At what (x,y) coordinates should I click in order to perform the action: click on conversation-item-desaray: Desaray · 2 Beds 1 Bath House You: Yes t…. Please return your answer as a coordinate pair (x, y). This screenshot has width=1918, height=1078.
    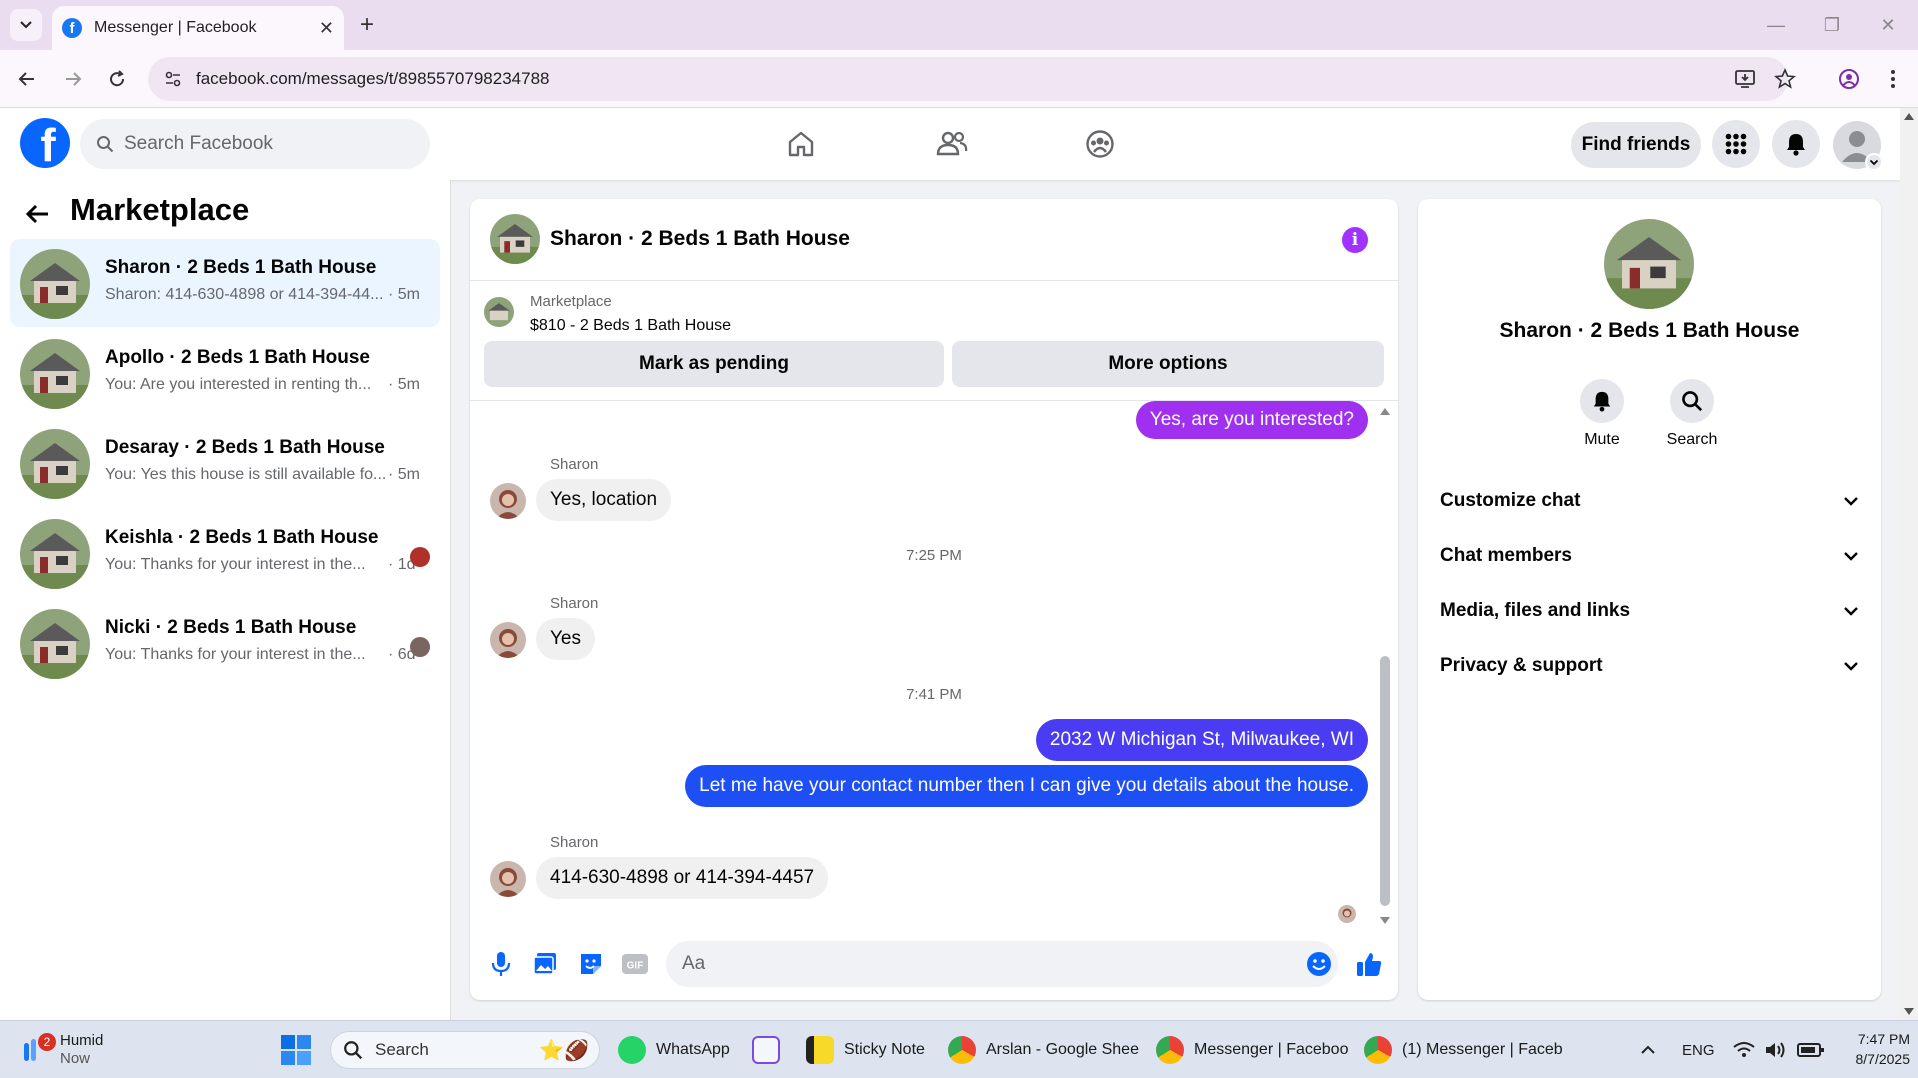
    Looking at the image, I should click on (225, 463).